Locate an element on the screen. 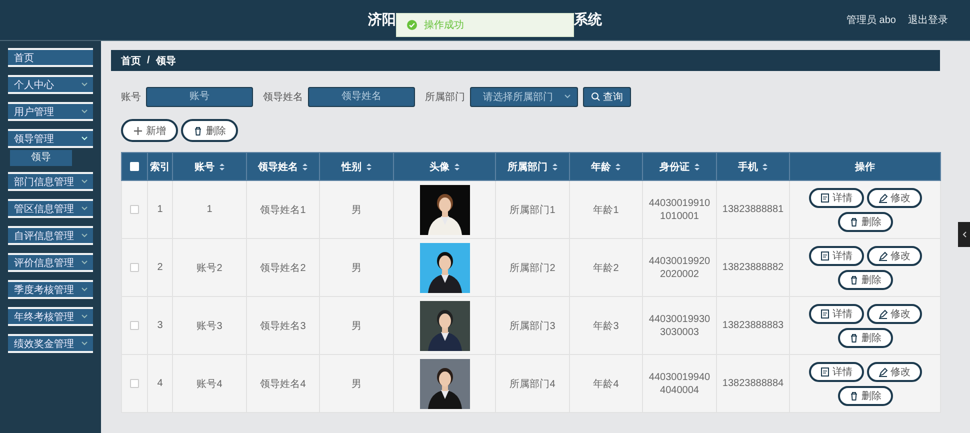 The image size is (970, 433). table-cell: 年龄4 is located at coordinates (606, 384).